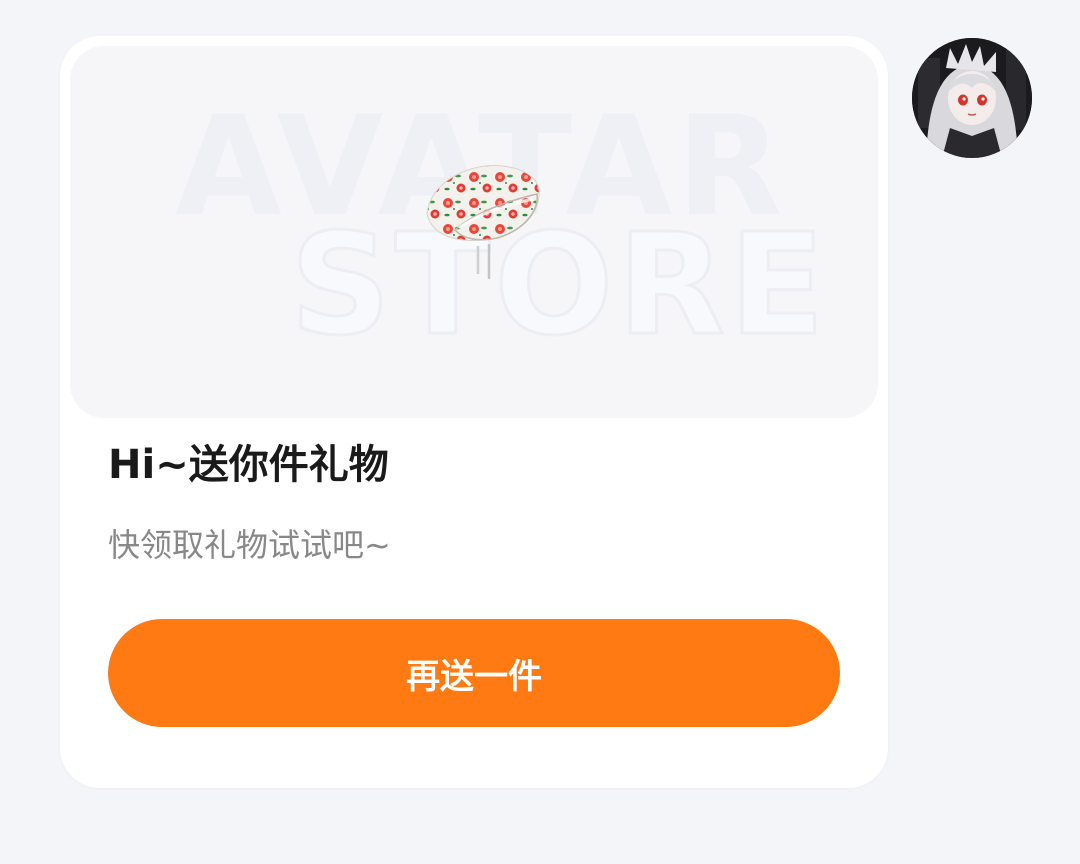  What do you see at coordinates (248, 465) in the screenshot?
I see `gift-title: Hi~送你件礼物` at bounding box center [248, 465].